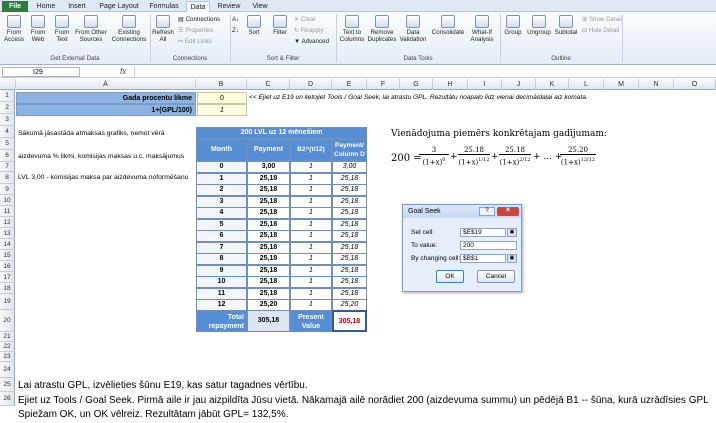 The image size is (716, 423). I want to click on row-header: 25, so click(7, 385).